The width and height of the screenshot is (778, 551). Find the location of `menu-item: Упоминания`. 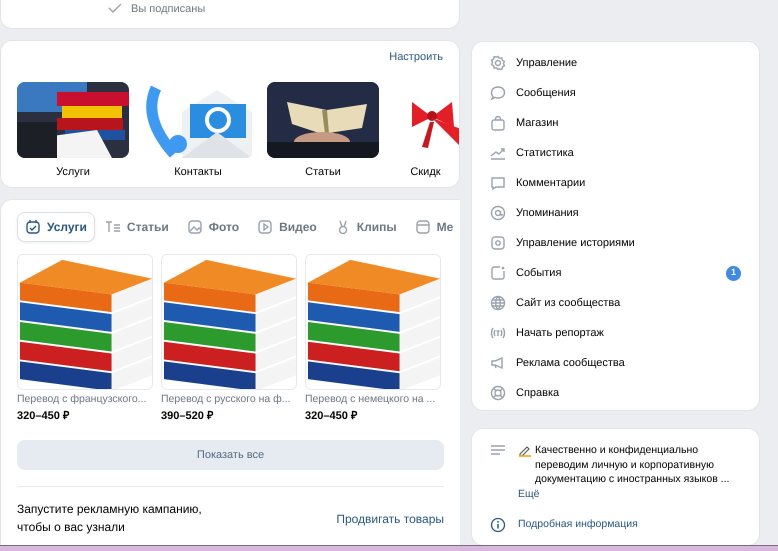

menu-item: Упоминания is located at coordinates (615, 213).